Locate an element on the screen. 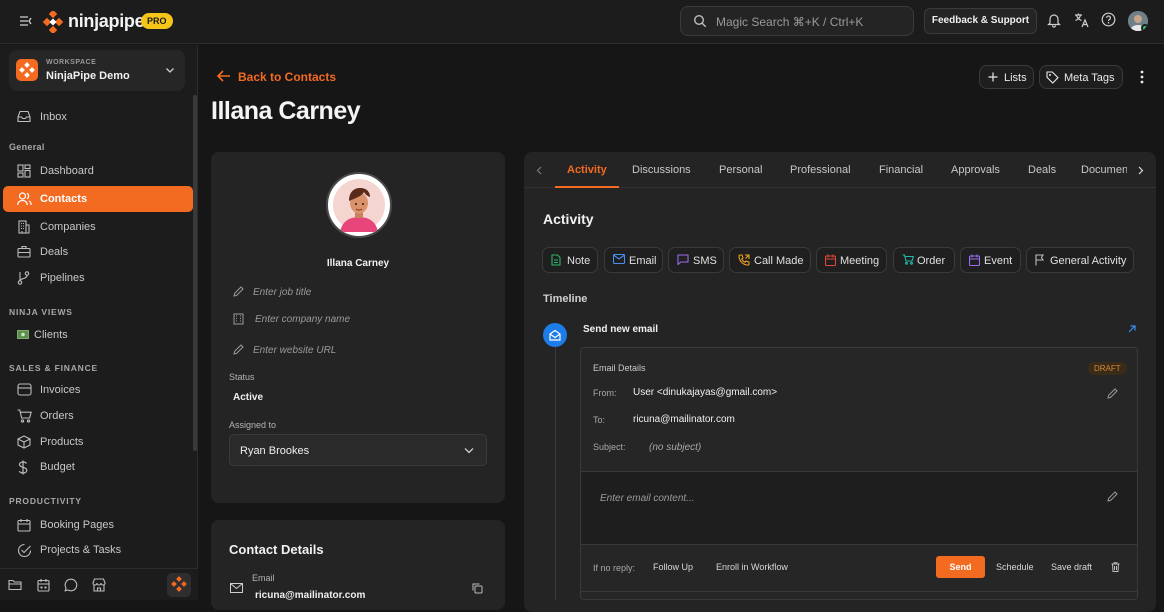  tag-icon is located at coordinates (1052, 77).